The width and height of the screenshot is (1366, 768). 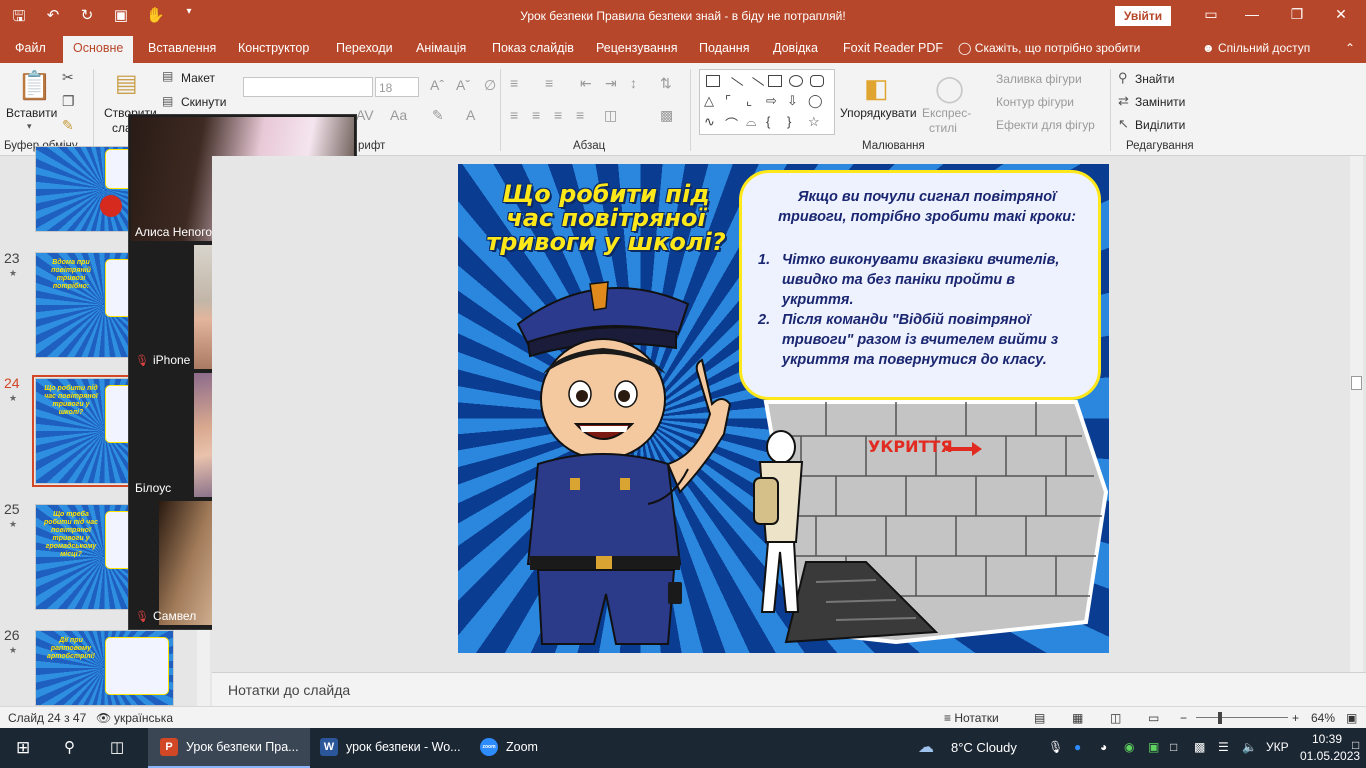 What do you see at coordinates (1277, 747) in the screenshot?
I see `keyboard-language: УКР` at bounding box center [1277, 747].